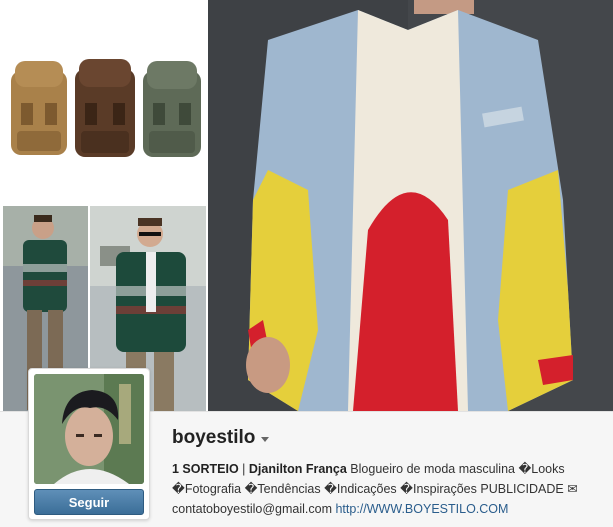 The width and height of the screenshot is (613, 527). Describe the element at coordinates (89, 502) in the screenshot. I see `follow-button: Seguir` at that location.